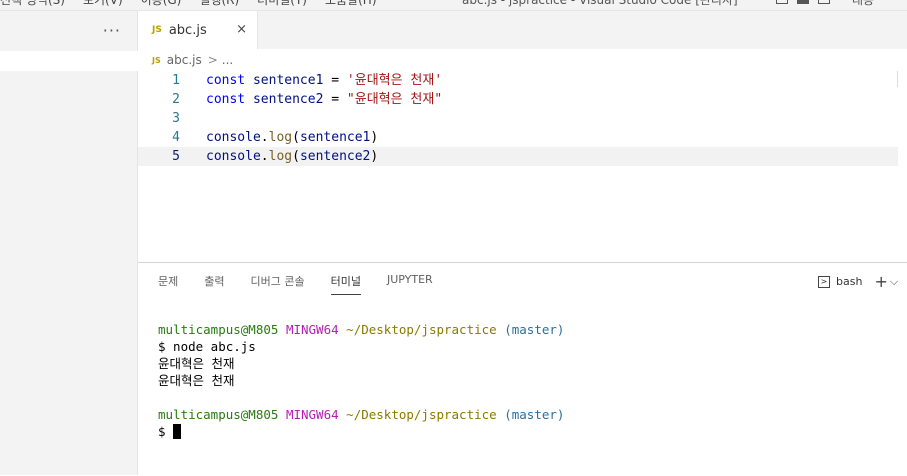  Describe the element at coordinates (522, 30) in the screenshot. I see `editor-tab-bar: JS abc.js ×` at that location.